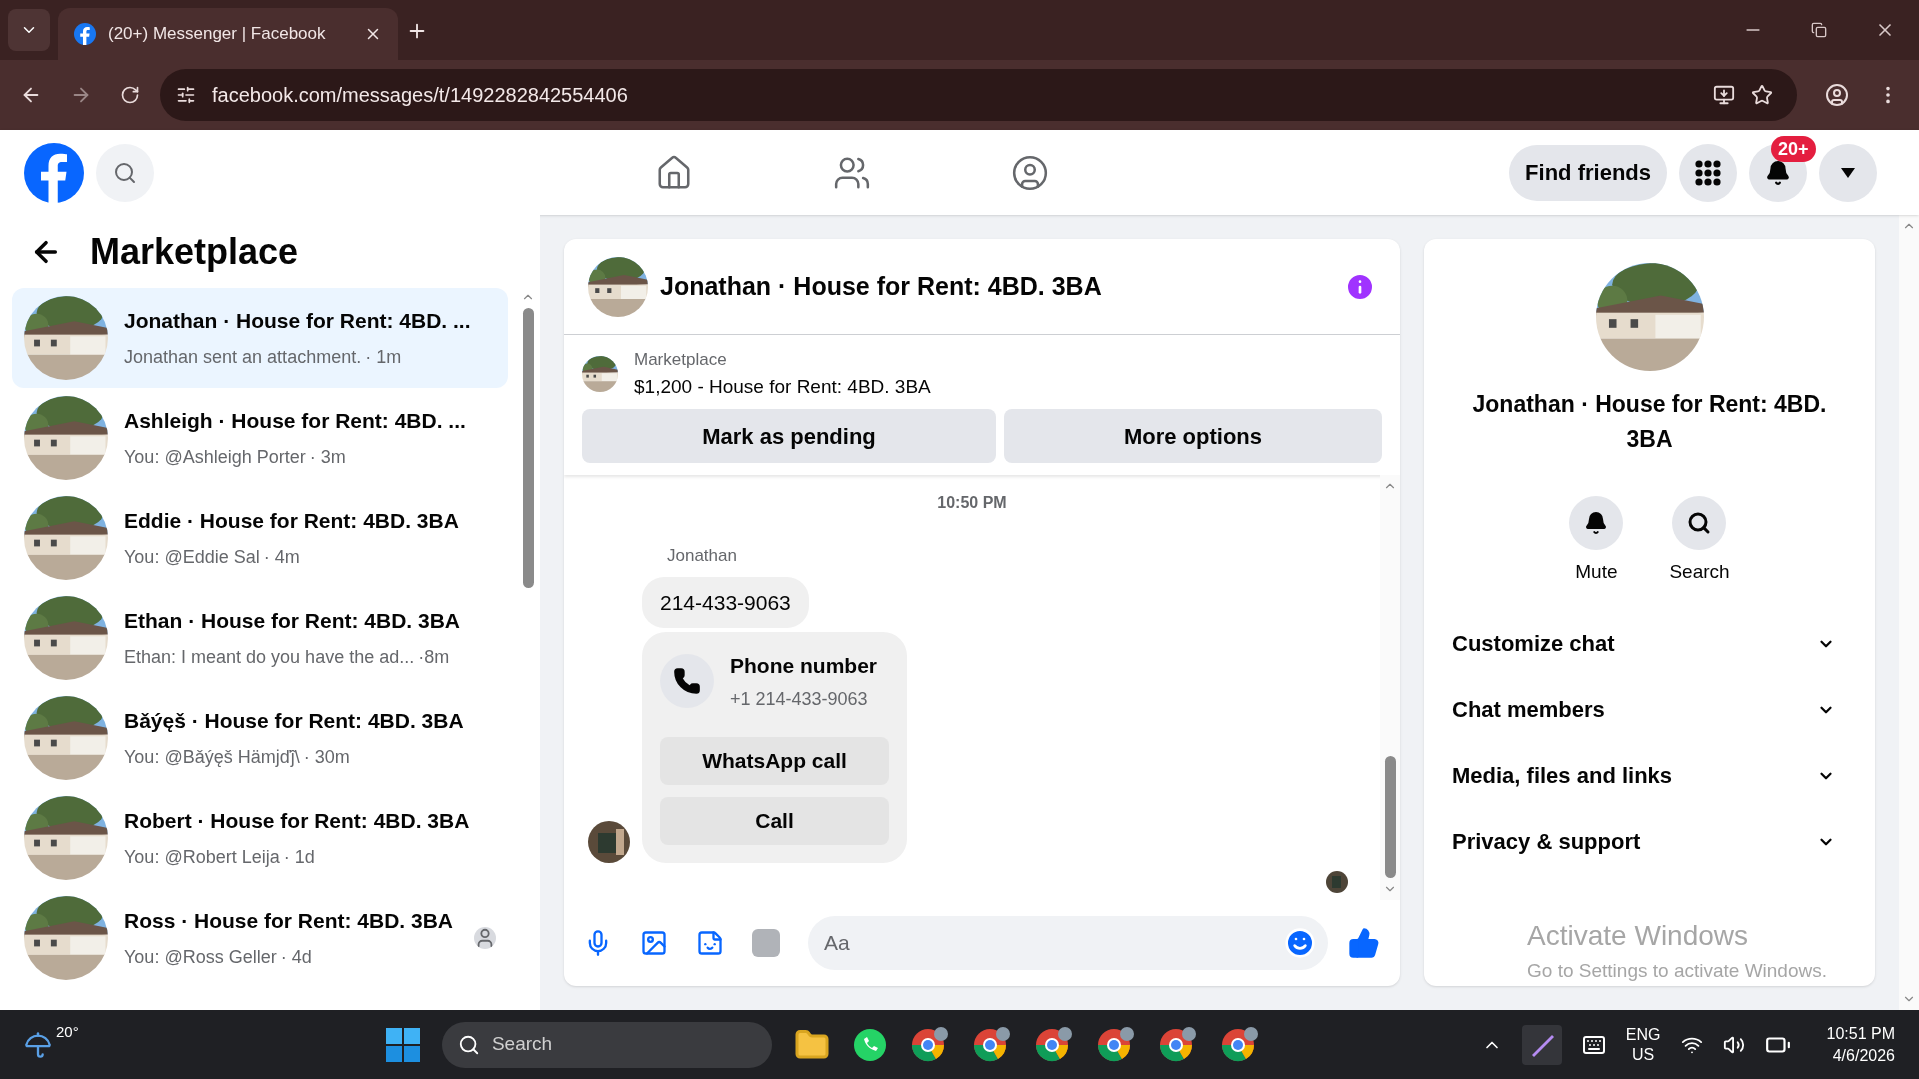 This screenshot has height=1079, width=1919. Describe the element at coordinates (1337, 881) in the screenshot. I see `read-receipt-icon` at that location.